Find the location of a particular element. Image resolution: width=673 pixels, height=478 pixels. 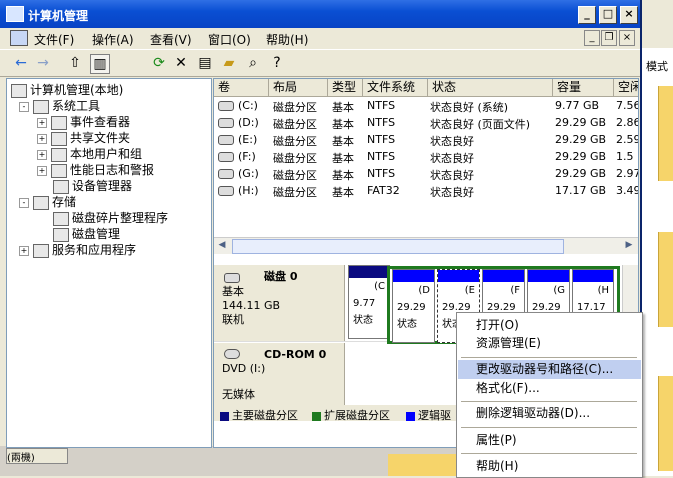

tree-node: 计算机管理(本地) is located at coordinates (67, 89).